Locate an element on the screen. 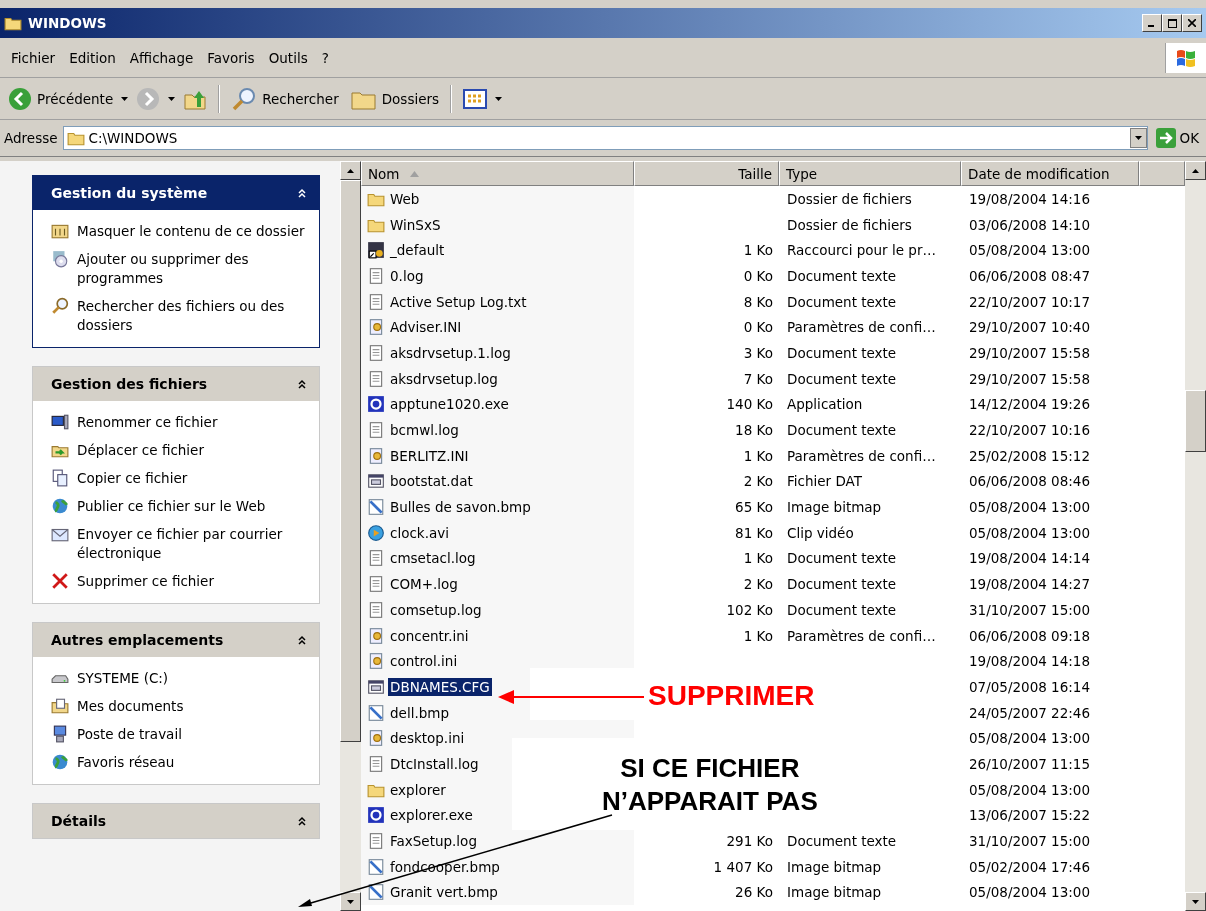 The height and width of the screenshot is (911, 1206). file-name: WinSxS is located at coordinates (415, 224).